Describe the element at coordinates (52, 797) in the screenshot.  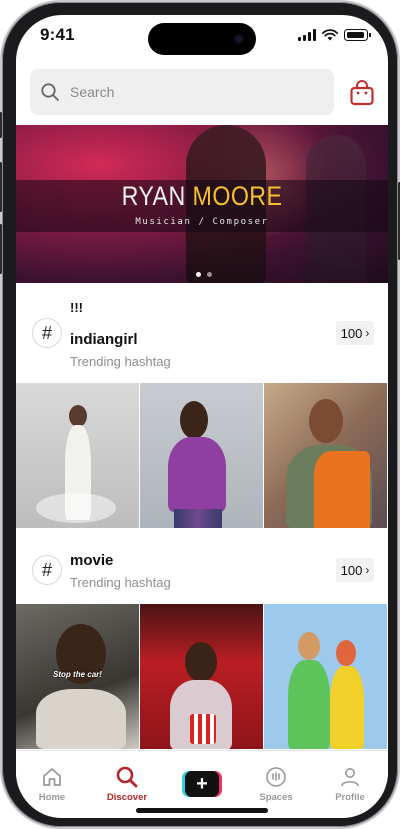
I see `tab-label: Home` at that location.